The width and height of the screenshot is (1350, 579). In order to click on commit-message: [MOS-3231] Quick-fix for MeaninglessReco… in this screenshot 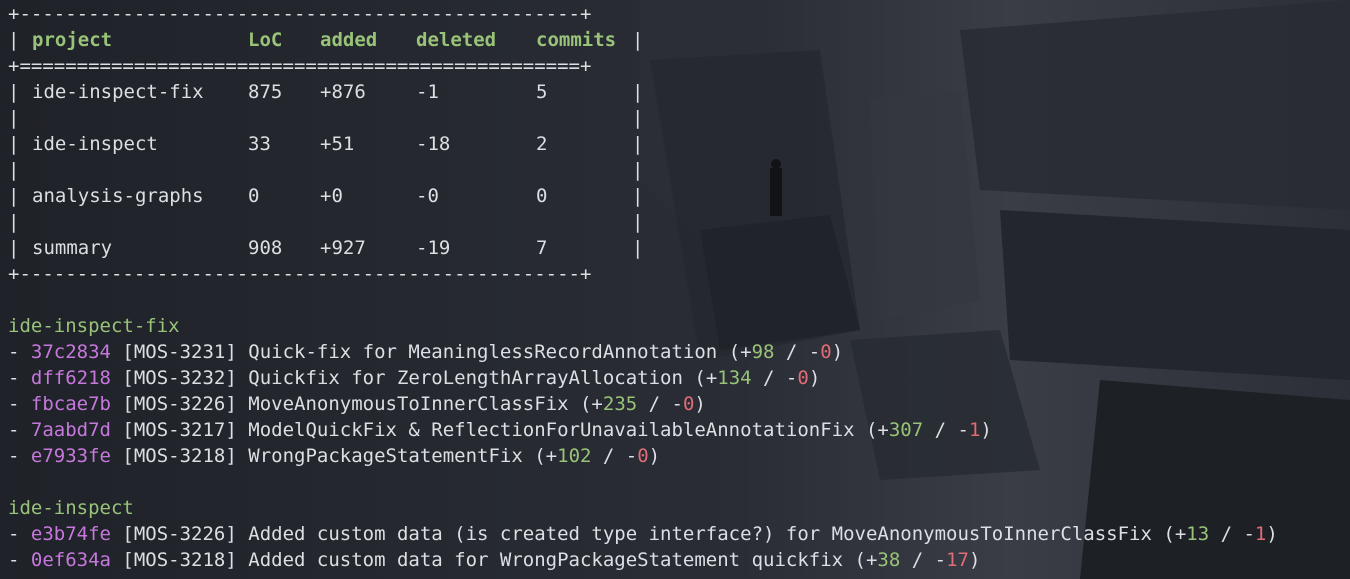, I will do `click(420, 352)`.